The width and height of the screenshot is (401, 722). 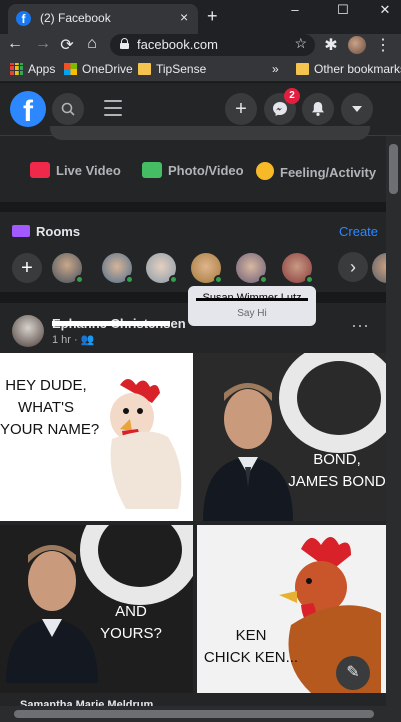 I want to click on address-bar: facebook.com ☆, so click(x=212, y=45).